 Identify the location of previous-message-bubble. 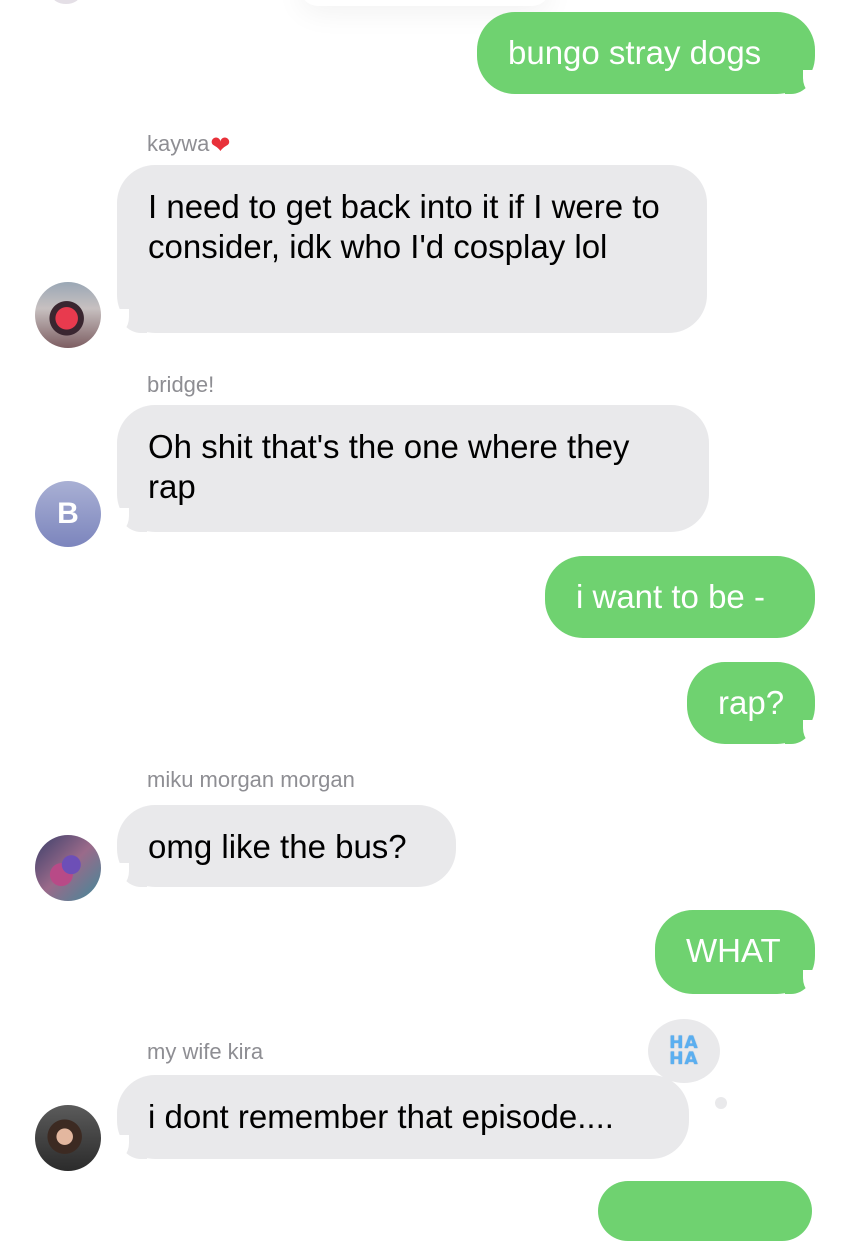
(425, 3).